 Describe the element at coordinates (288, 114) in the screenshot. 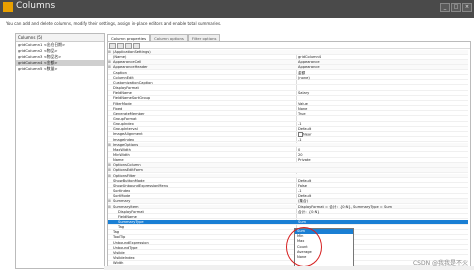

I see `property-row: GenerateMember True` at that location.